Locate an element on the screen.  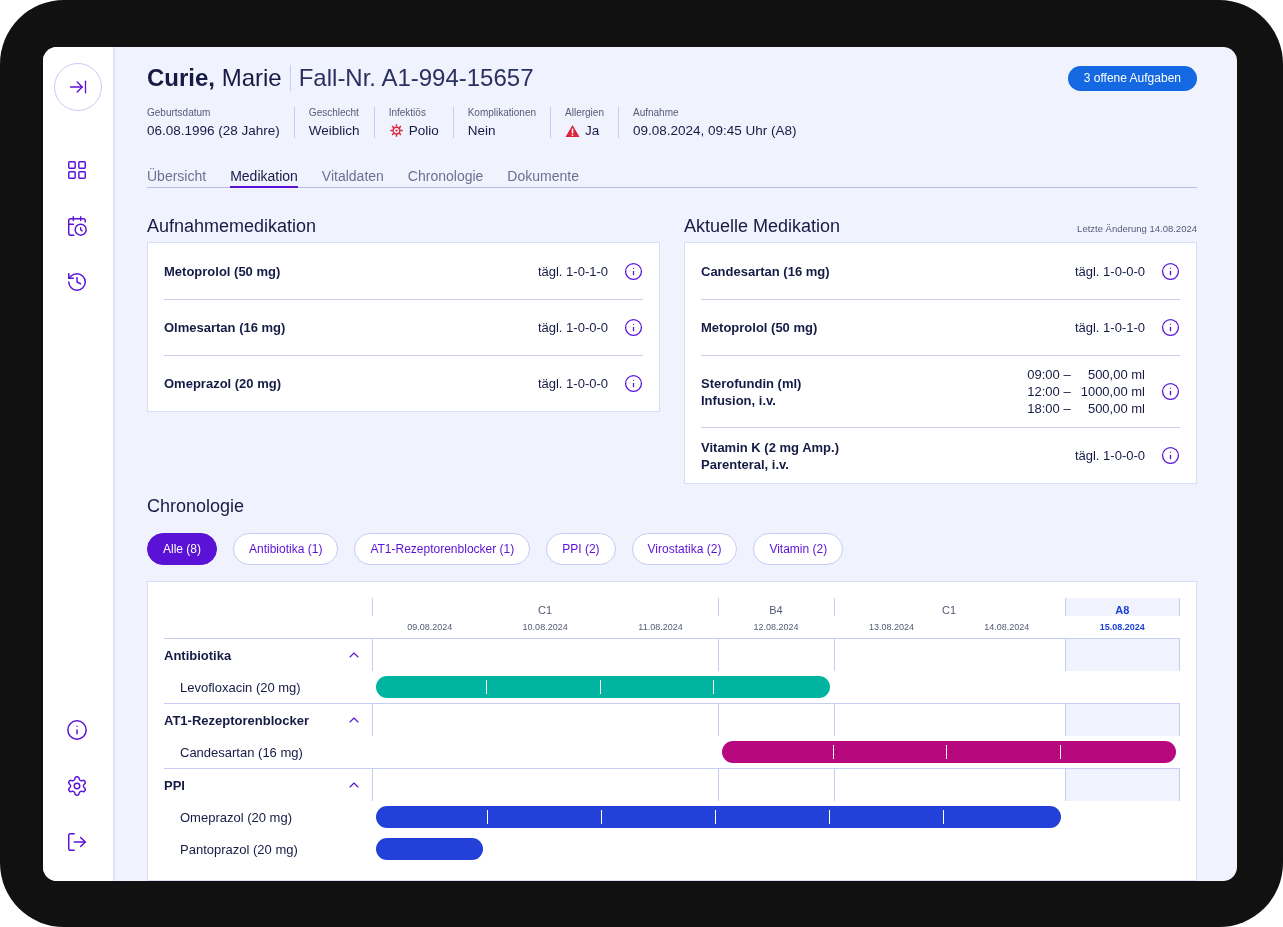
open-tasks-button: 3 offene Aufgaben is located at coordinates (1132, 78).